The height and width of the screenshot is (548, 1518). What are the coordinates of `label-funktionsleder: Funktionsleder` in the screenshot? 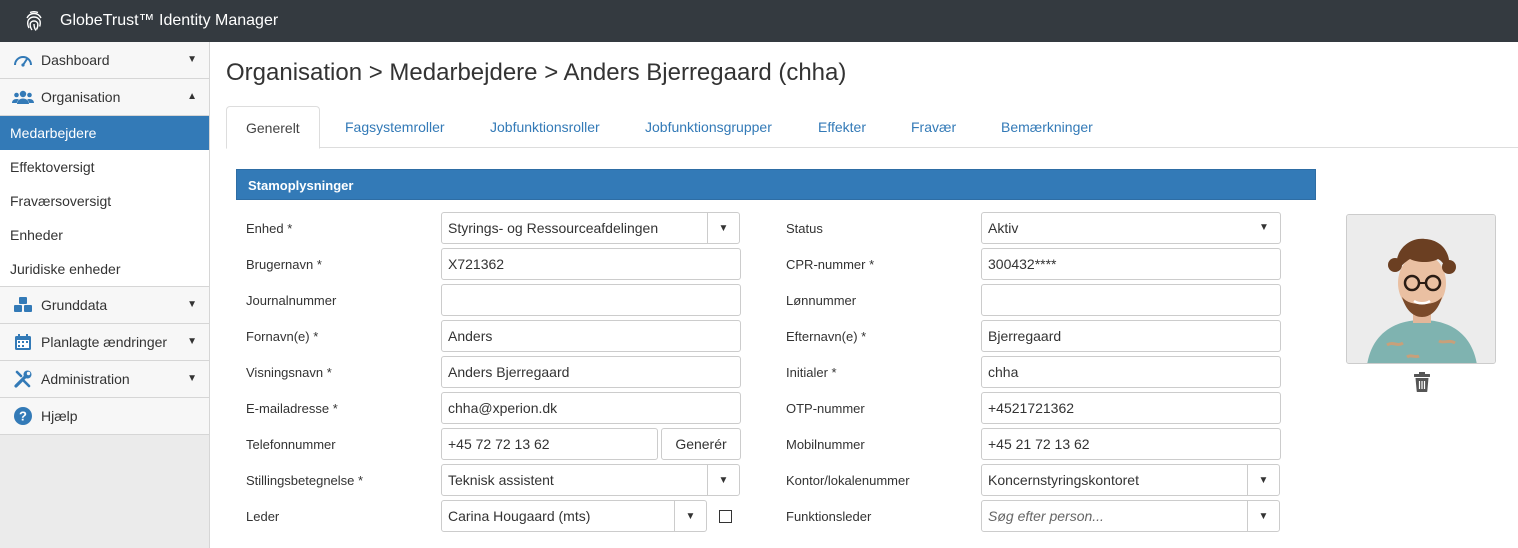 It's located at (829, 516).